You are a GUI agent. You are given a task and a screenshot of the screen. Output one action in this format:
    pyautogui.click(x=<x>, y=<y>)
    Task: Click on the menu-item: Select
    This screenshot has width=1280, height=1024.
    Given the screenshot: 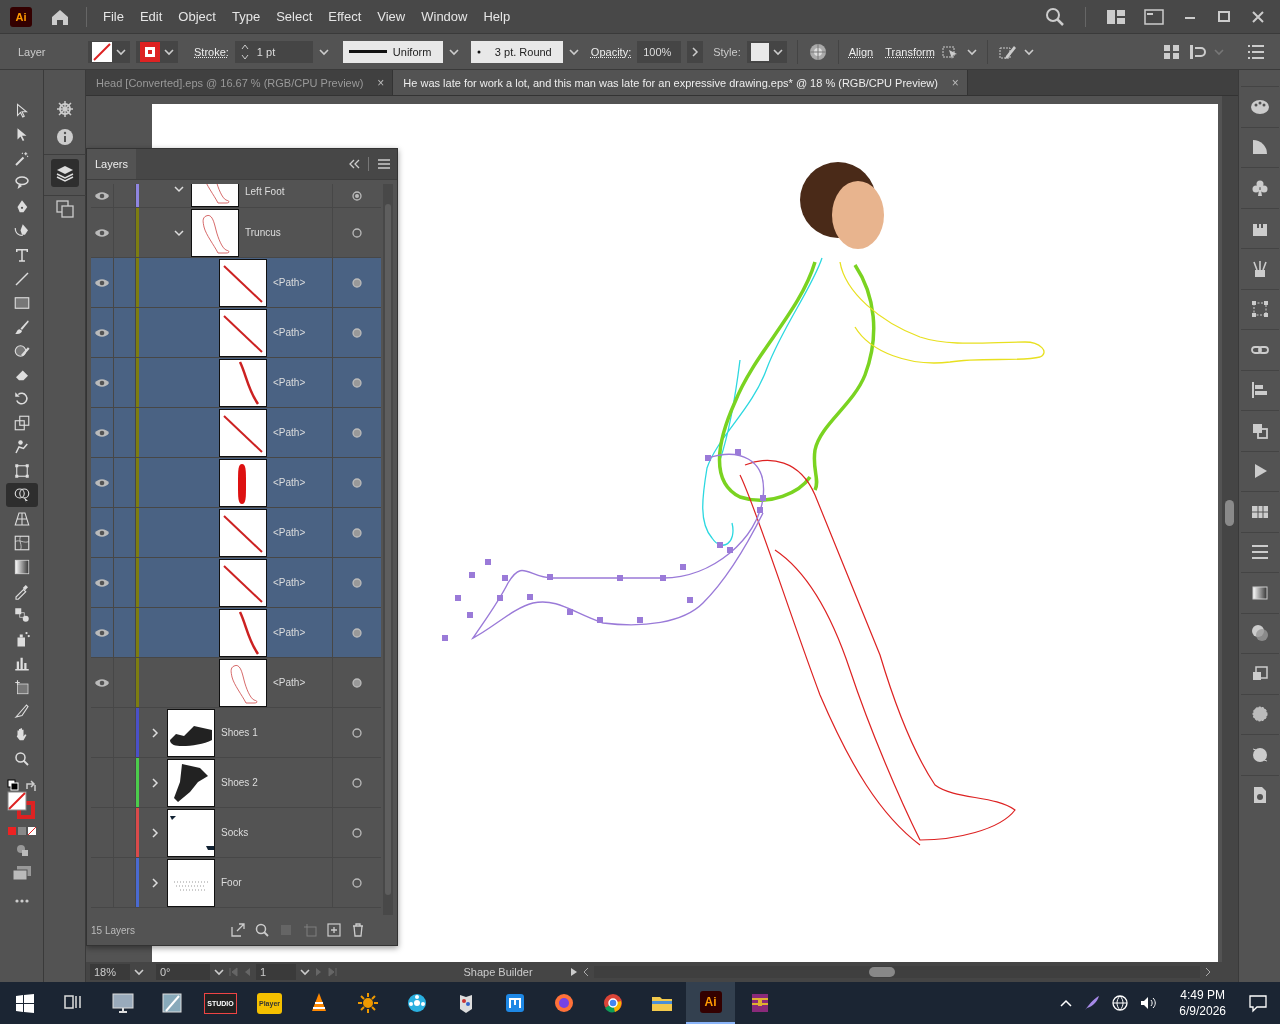 What is the action you would take?
    pyautogui.click(x=294, y=16)
    